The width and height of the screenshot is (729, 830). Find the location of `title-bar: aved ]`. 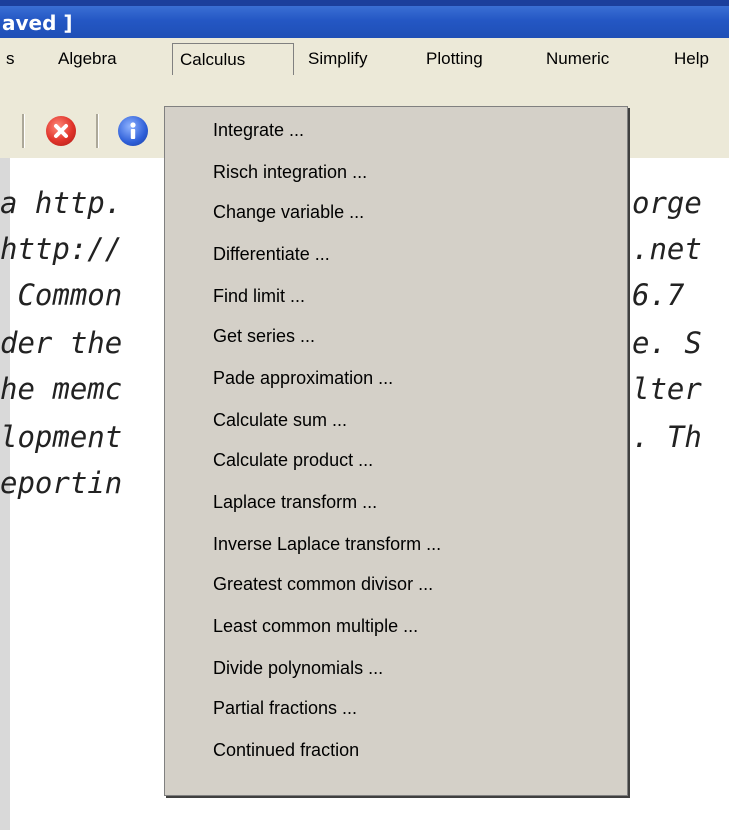

title-bar: aved ] is located at coordinates (364, 19).